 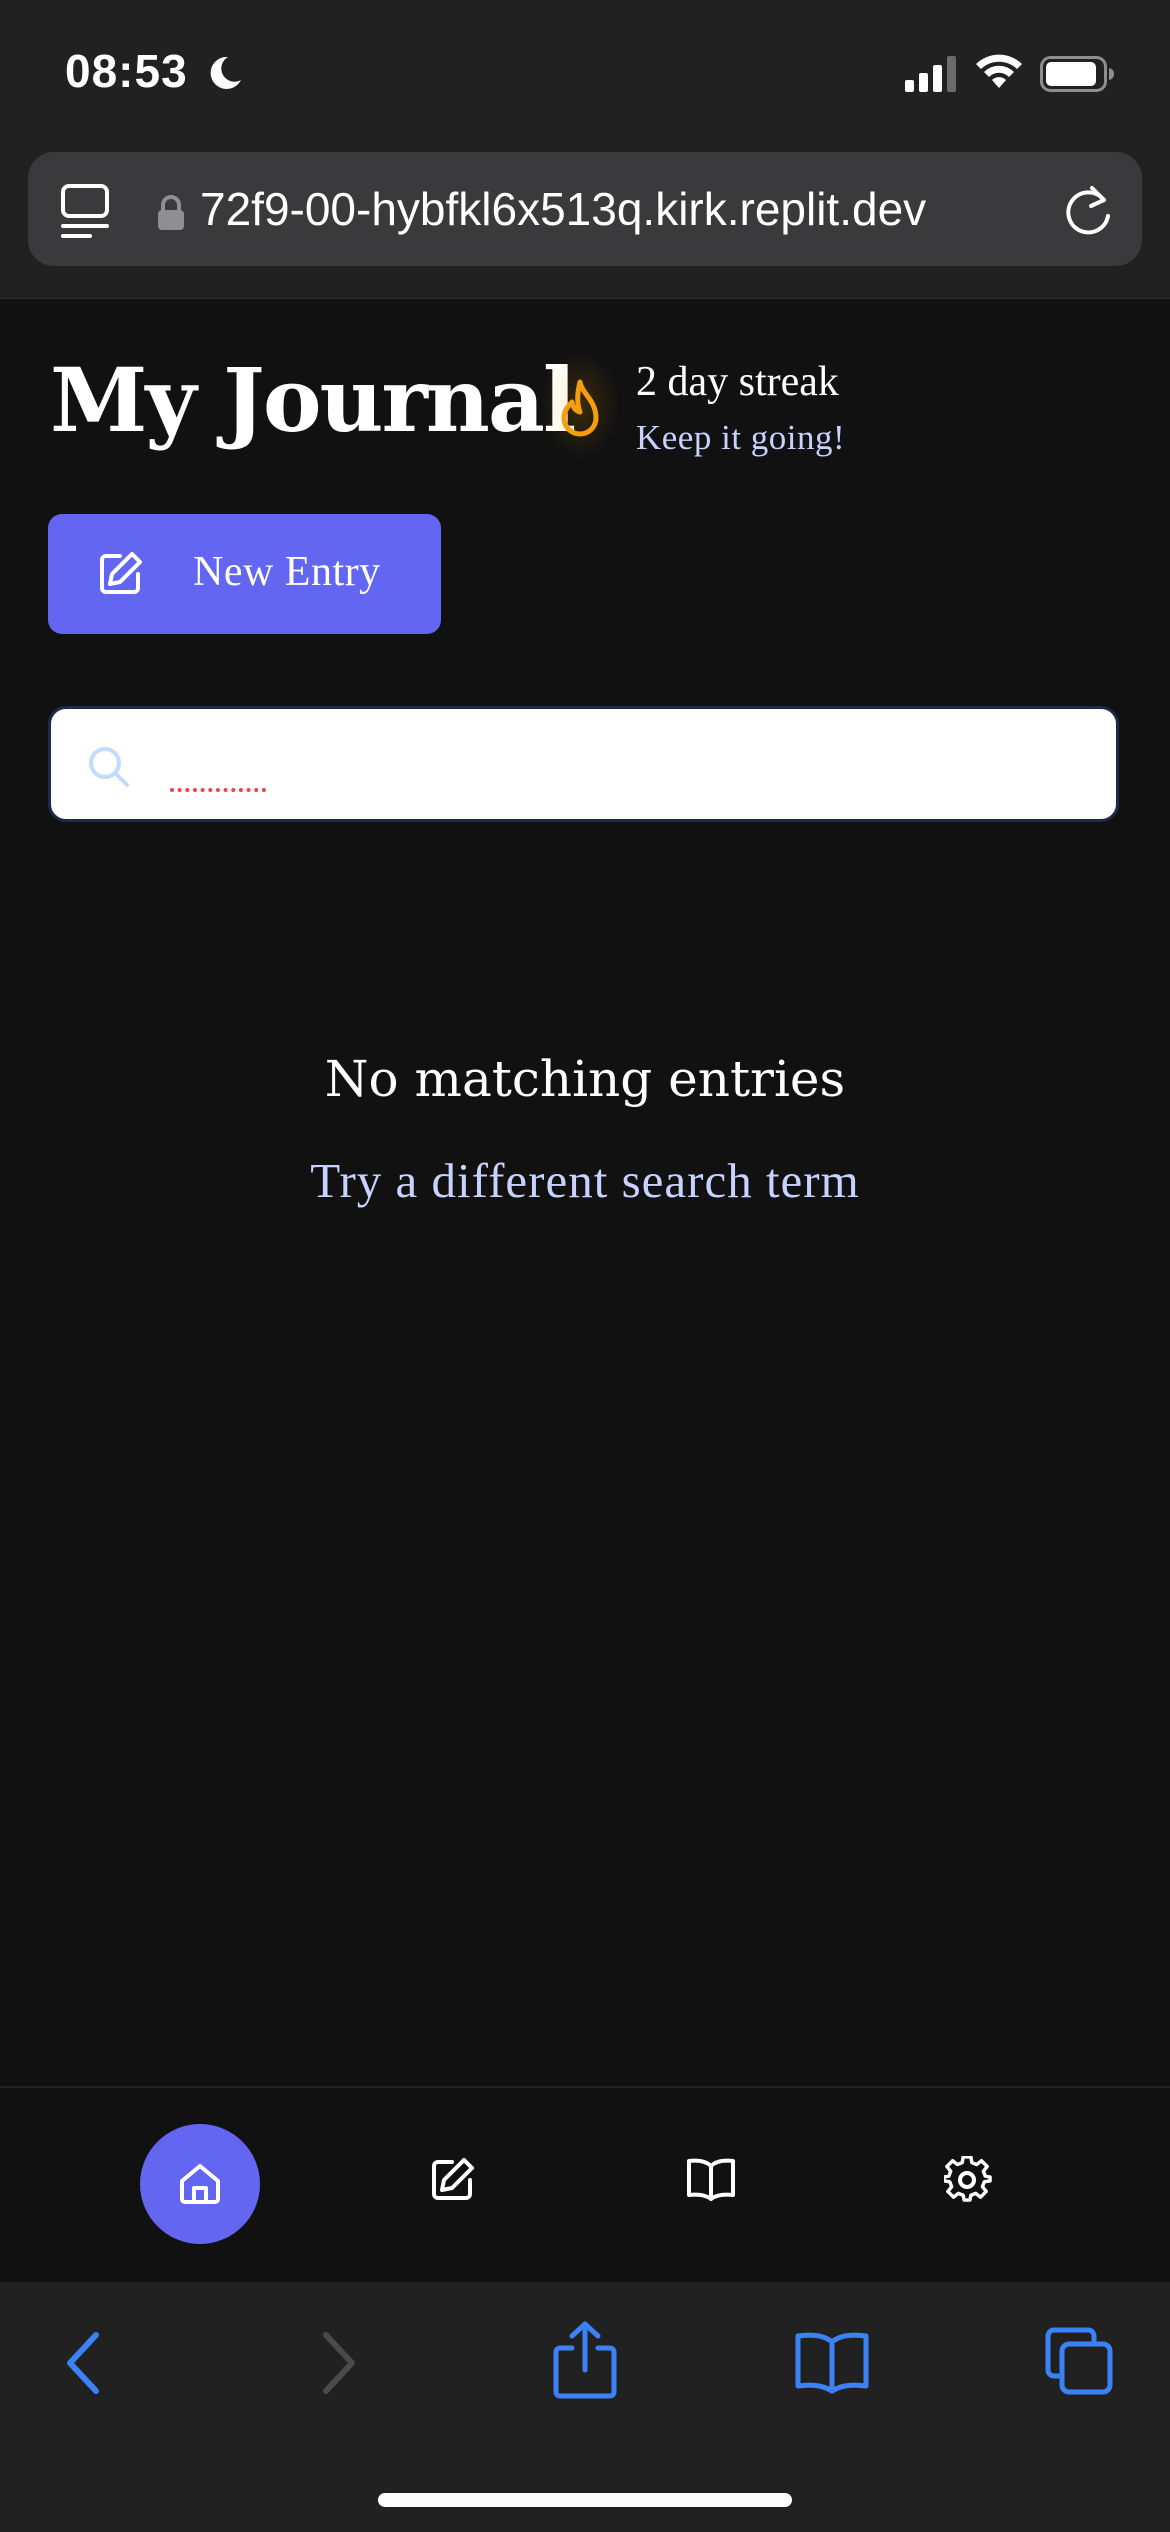 What do you see at coordinates (171, 212) in the screenshot?
I see `lock-icon` at bounding box center [171, 212].